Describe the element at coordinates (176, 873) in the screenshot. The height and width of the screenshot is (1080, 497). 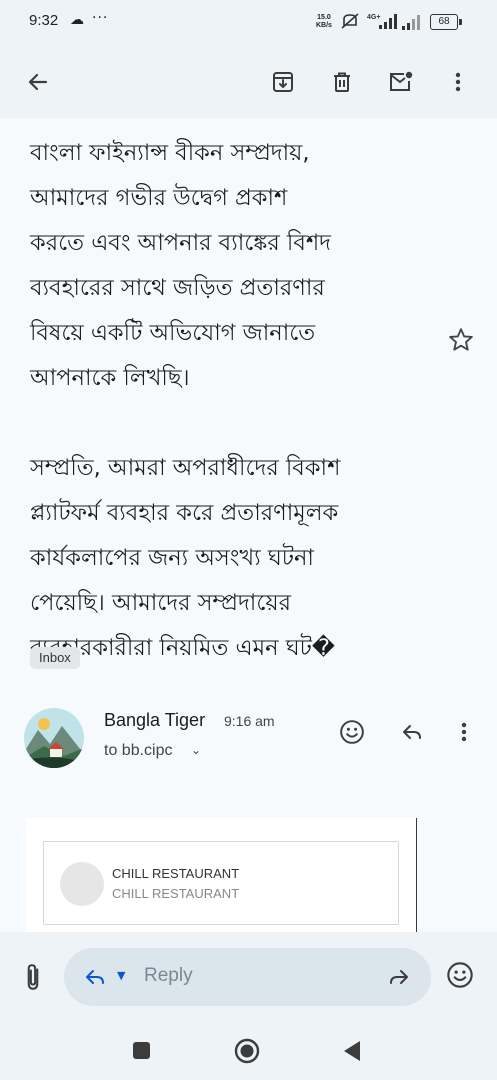
I see `card-title: CHILL RESTAURANT` at that location.